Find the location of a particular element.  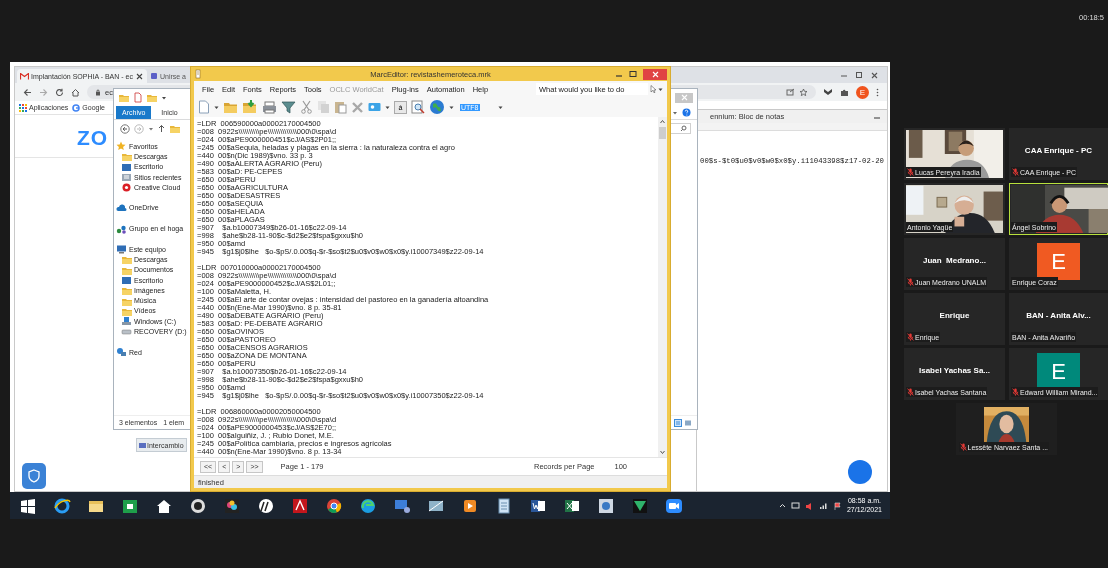

search-icon is located at coordinates (683, 128).